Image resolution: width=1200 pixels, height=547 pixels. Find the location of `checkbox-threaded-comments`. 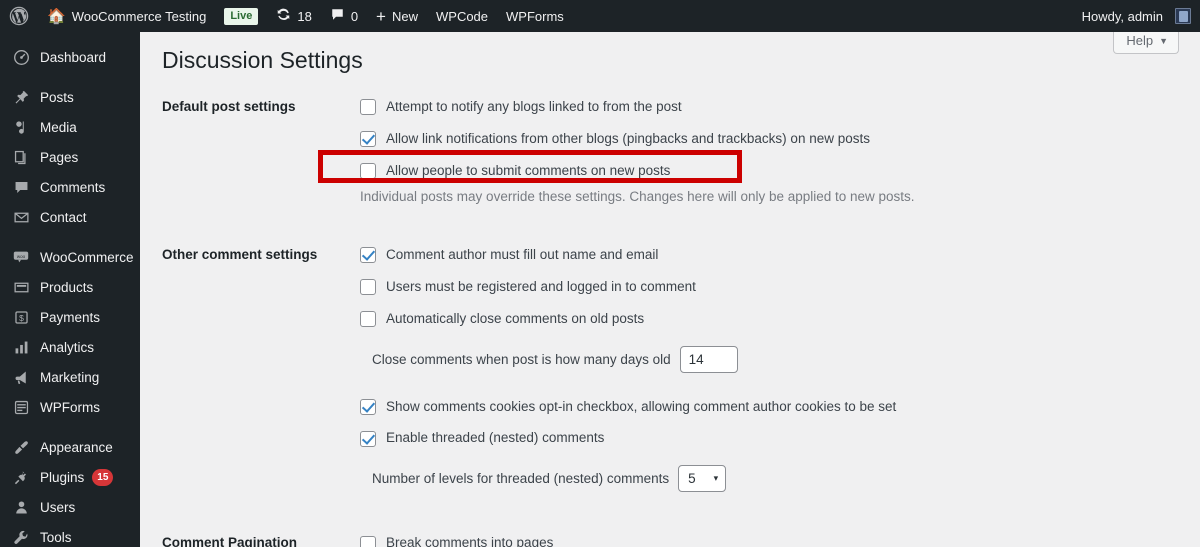

checkbox-threaded-comments is located at coordinates (368, 438).